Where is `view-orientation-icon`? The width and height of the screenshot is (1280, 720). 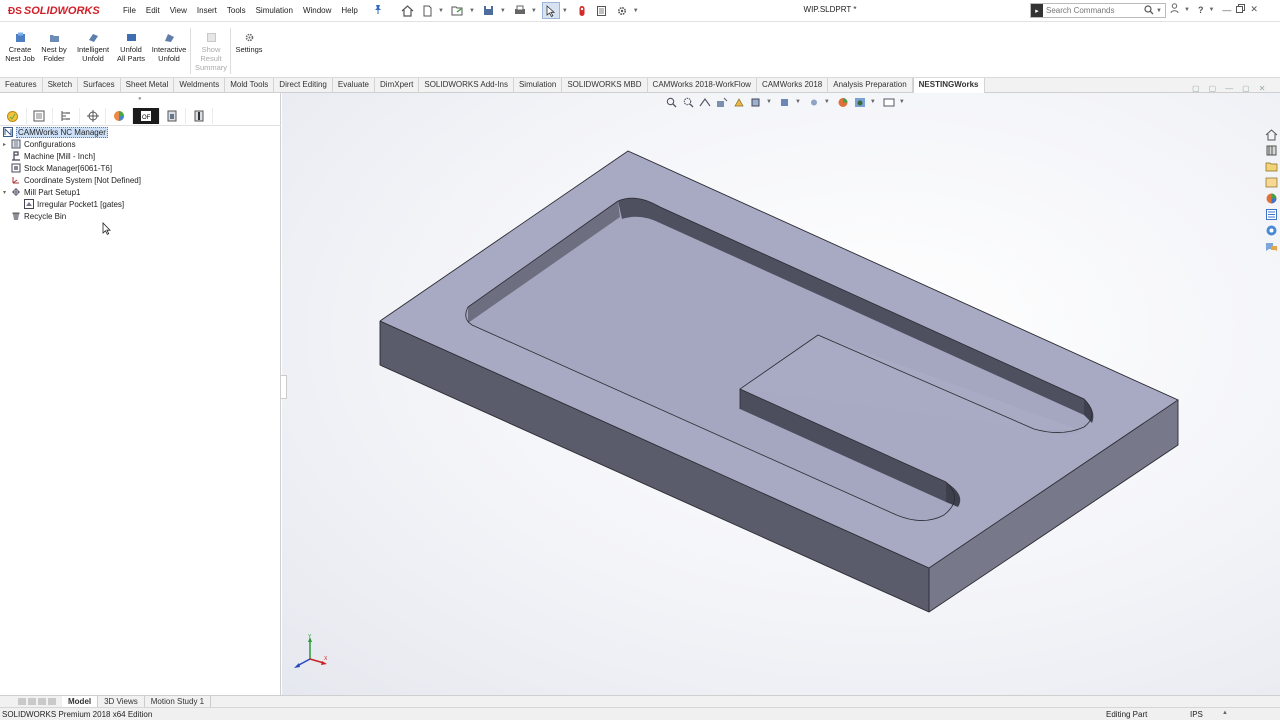
view-orientation-icon is located at coordinates (756, 102).